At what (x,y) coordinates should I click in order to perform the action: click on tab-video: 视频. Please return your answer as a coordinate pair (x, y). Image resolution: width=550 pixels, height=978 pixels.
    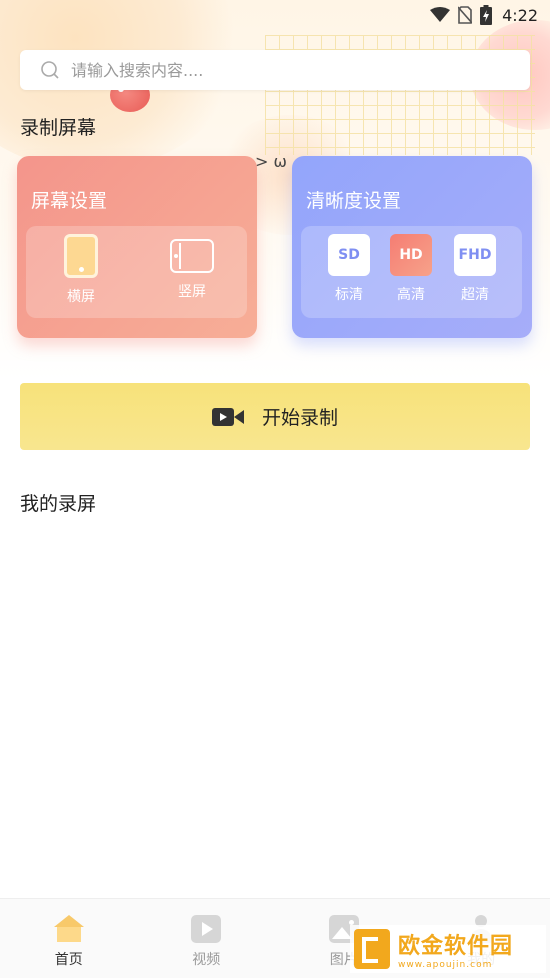
    Looking at the image, I should click on (207, 938).